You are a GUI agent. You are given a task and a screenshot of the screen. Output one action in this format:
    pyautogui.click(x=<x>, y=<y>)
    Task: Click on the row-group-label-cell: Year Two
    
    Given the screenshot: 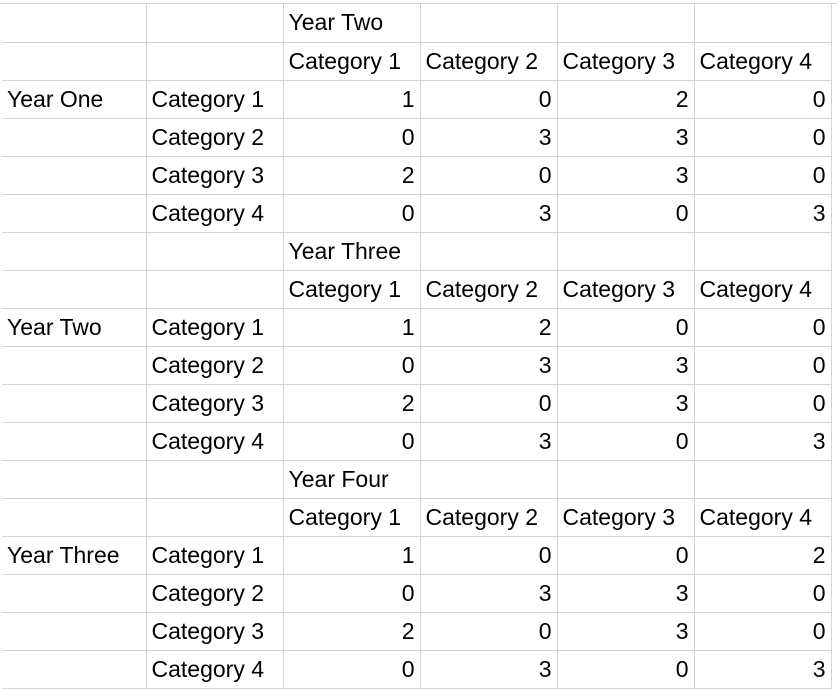 What is the action you would take?
    pyautogui.click(x=74, y=327)
    